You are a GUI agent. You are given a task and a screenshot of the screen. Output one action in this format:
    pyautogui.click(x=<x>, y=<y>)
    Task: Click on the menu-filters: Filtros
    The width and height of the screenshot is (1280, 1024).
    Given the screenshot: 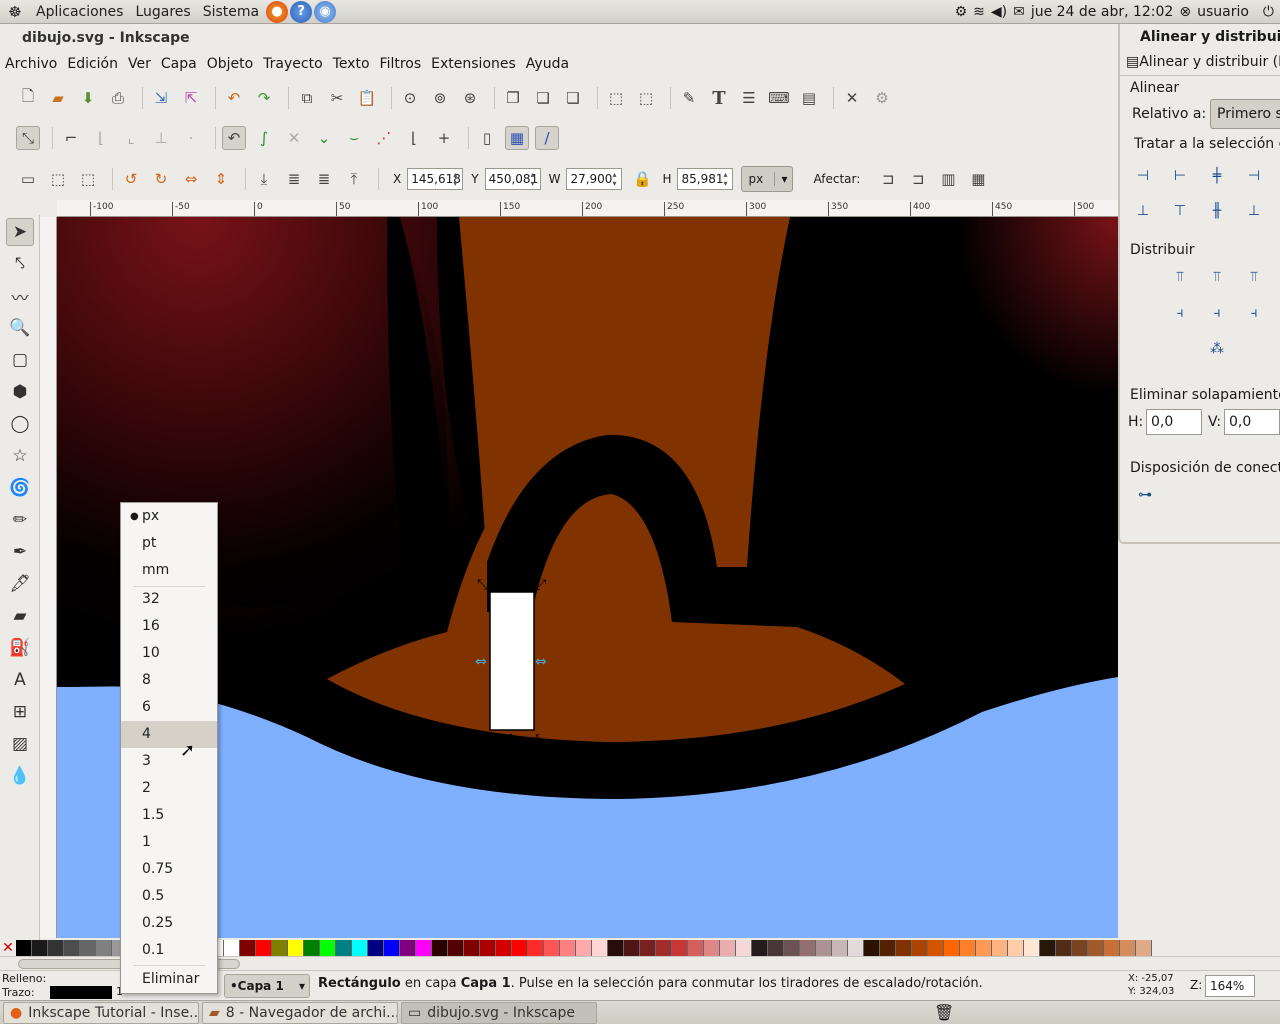 What is the action you would take?
    pyautogui.click(x=401, y=64)
    